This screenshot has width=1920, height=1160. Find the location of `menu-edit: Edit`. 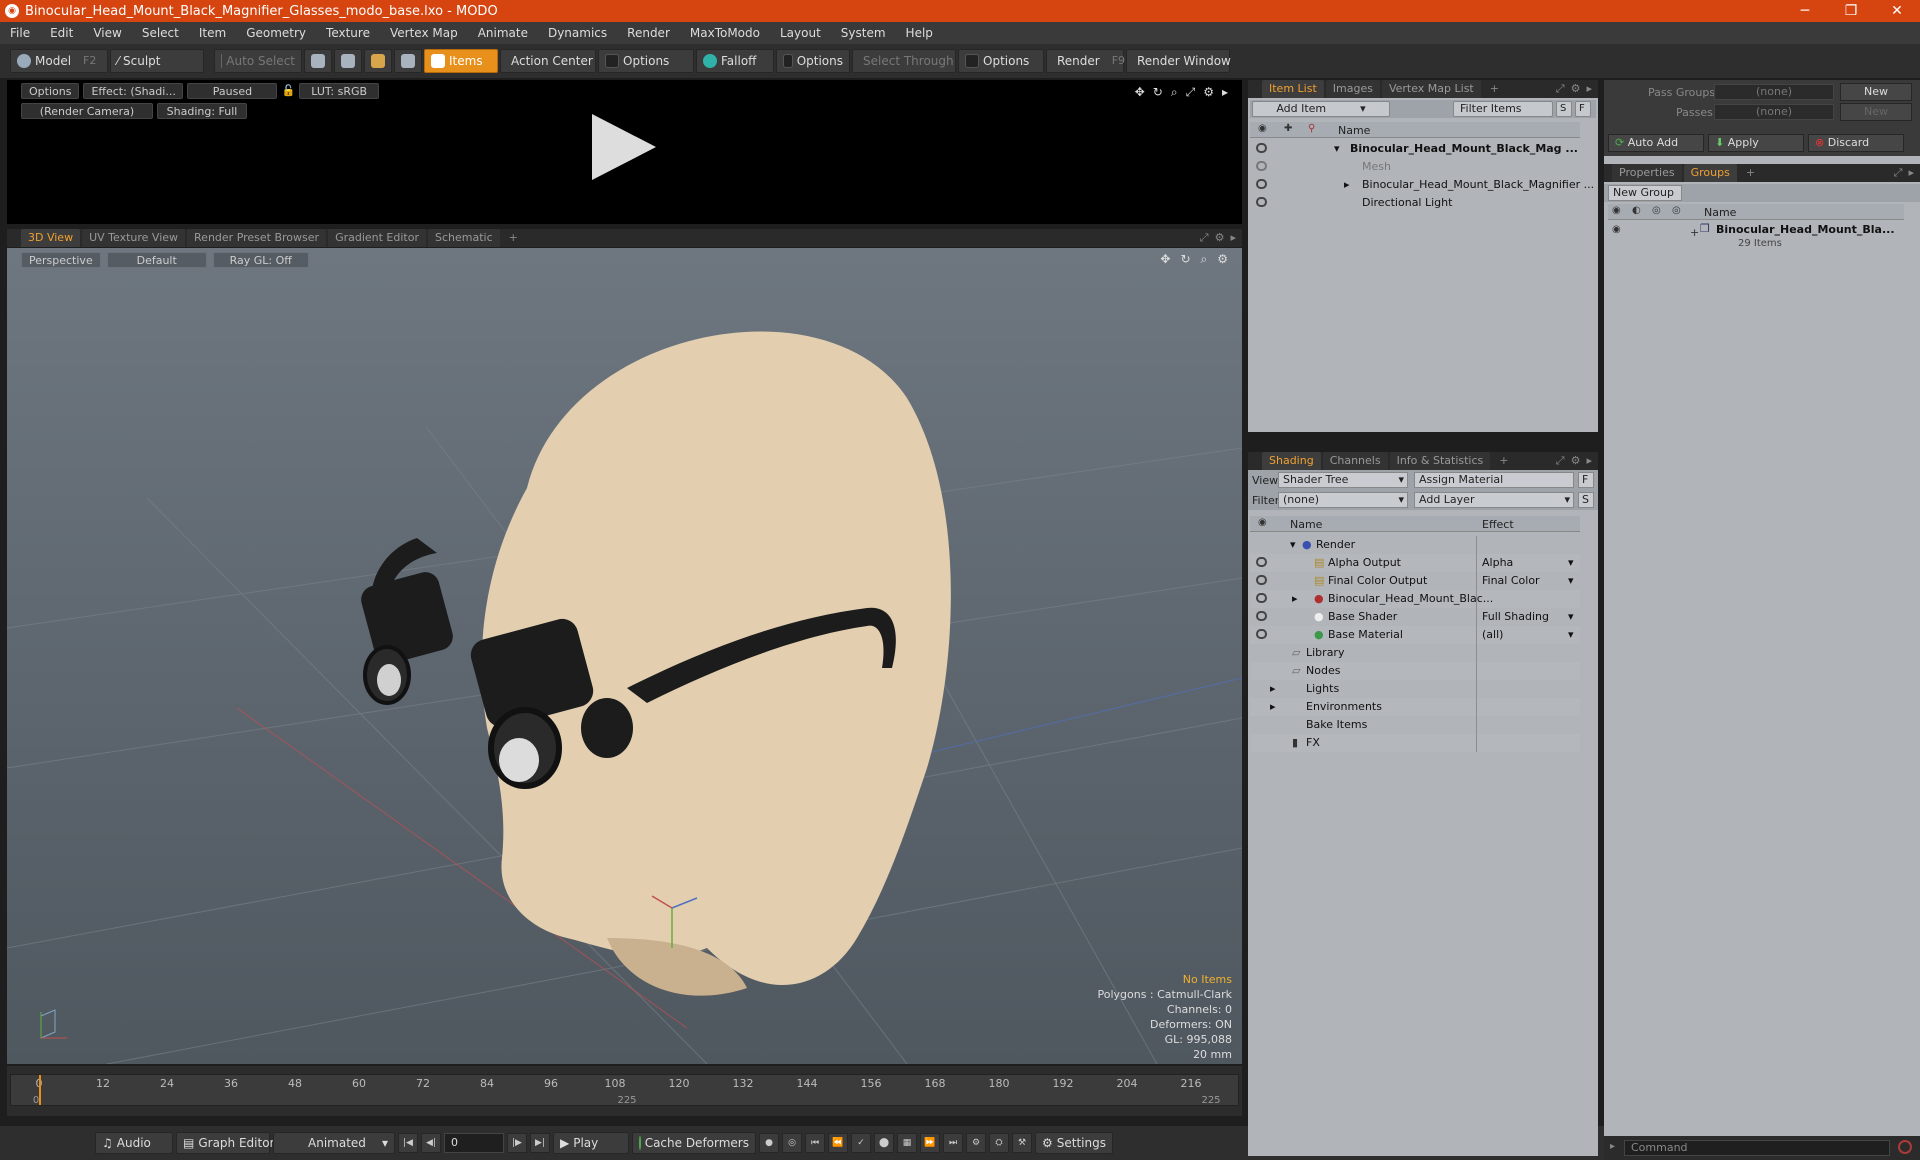

menu-edit: Edit is located at coordinates (61, 33).